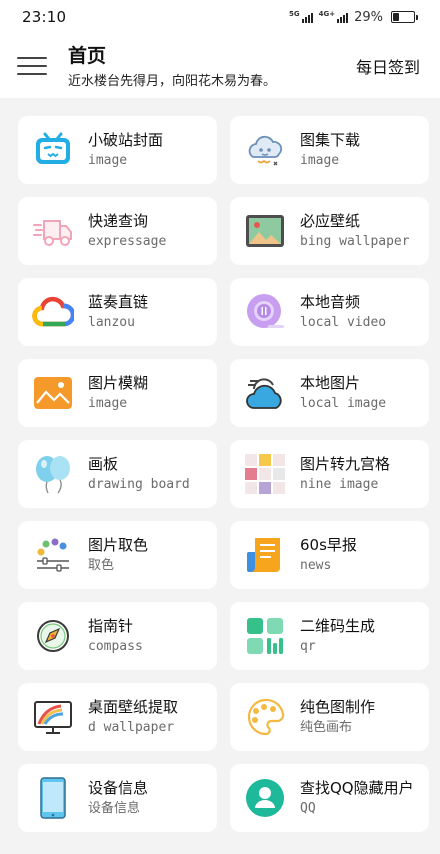  I want to click on weather-cloud-icon, so click(265, 393).